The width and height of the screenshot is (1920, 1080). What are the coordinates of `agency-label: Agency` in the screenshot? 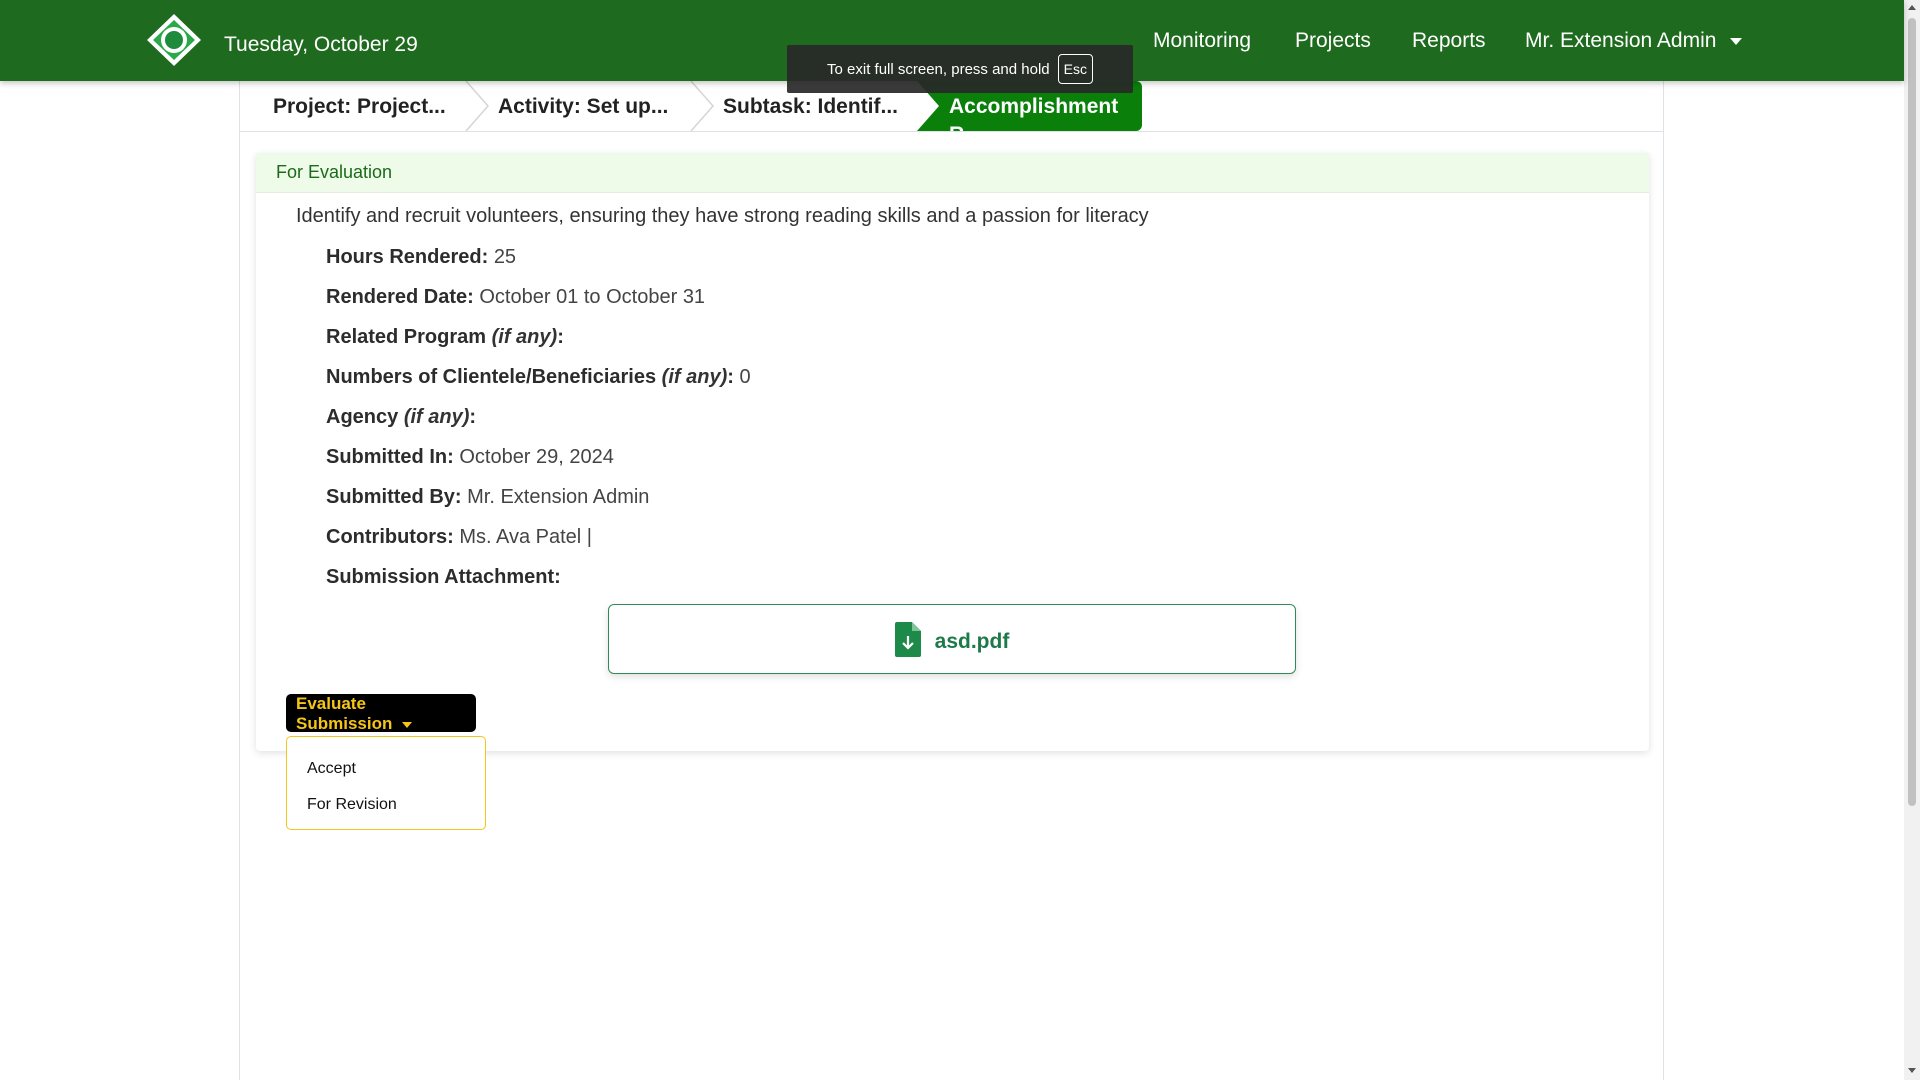 It's located at (362, 417).